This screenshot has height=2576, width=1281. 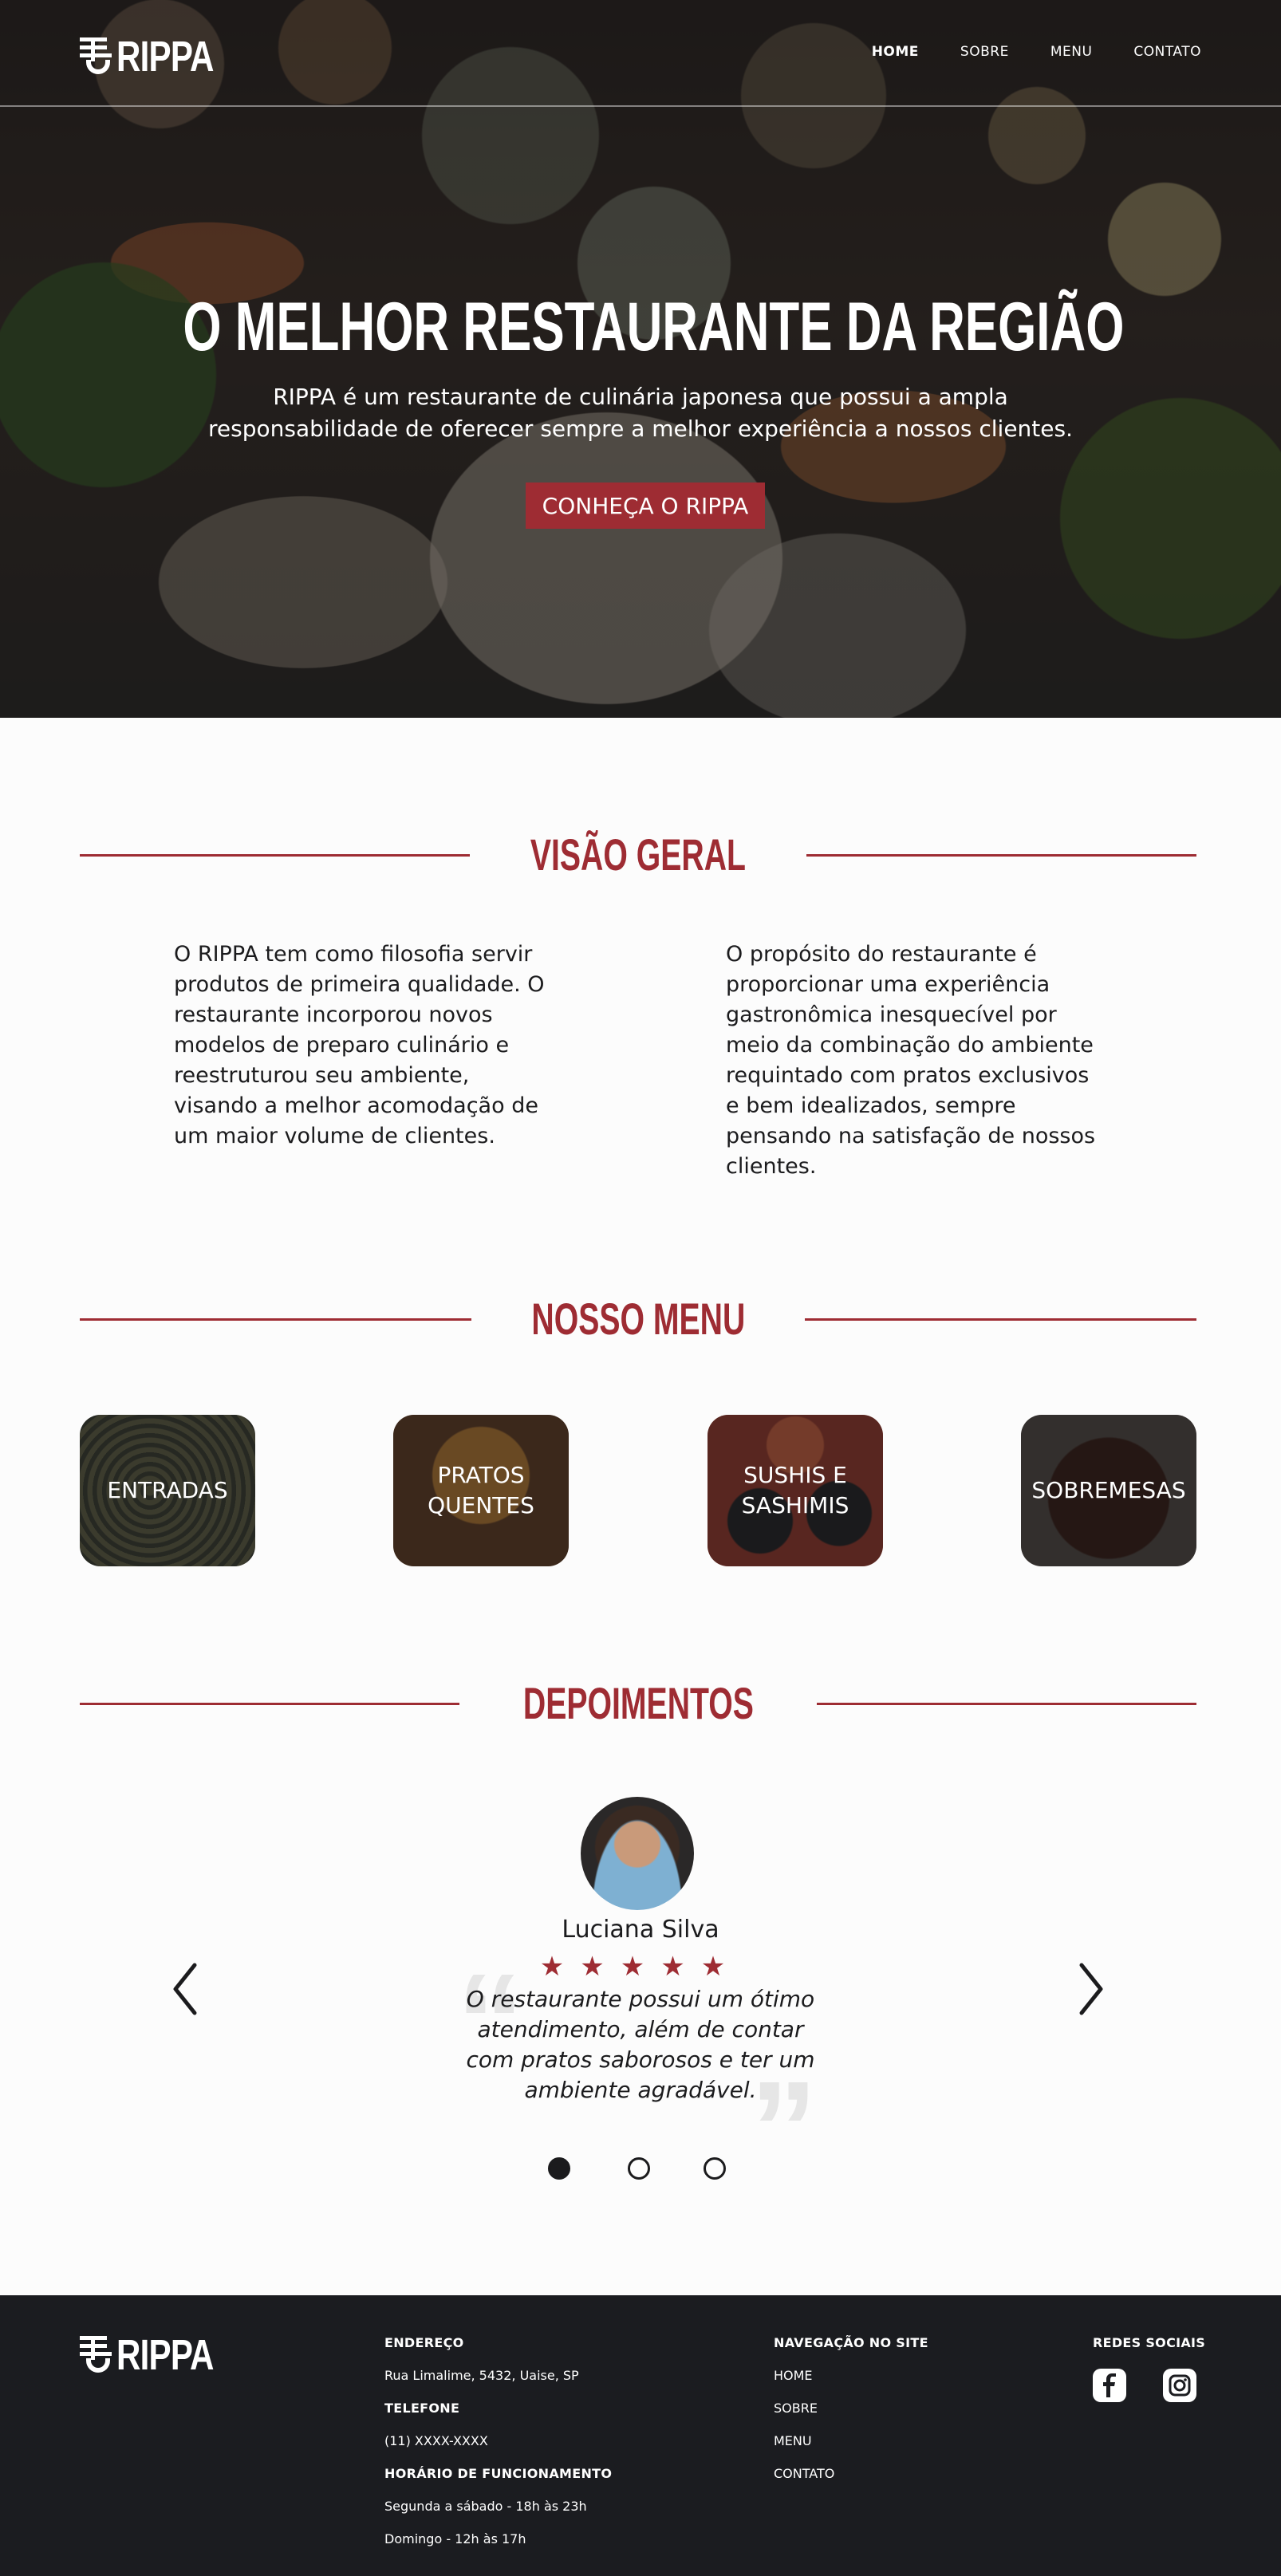 What do you see at coordinates (498, 2473) in the screenshot?
I see `hours-label: HORÁRIO DE FUNCIONAMENTO` at bounding box center [498, 2473].